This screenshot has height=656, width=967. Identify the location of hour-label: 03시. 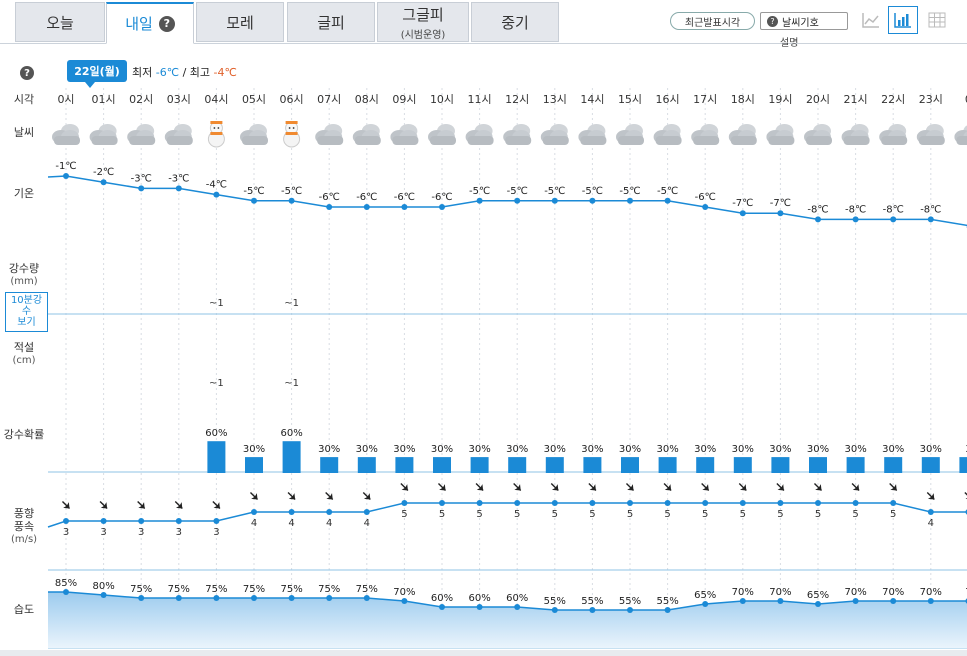
(179, 99).